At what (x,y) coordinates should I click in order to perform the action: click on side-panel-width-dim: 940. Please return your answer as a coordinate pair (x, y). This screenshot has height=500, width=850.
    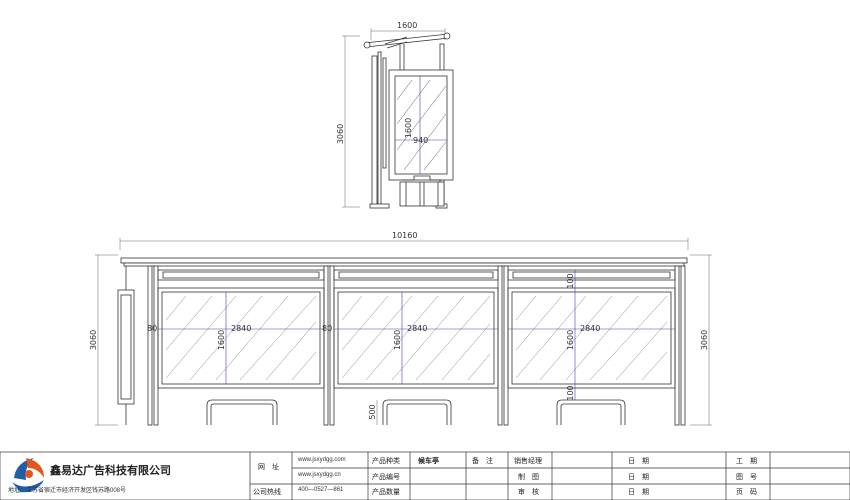
    Looking at the image, I should click on (420, 140).